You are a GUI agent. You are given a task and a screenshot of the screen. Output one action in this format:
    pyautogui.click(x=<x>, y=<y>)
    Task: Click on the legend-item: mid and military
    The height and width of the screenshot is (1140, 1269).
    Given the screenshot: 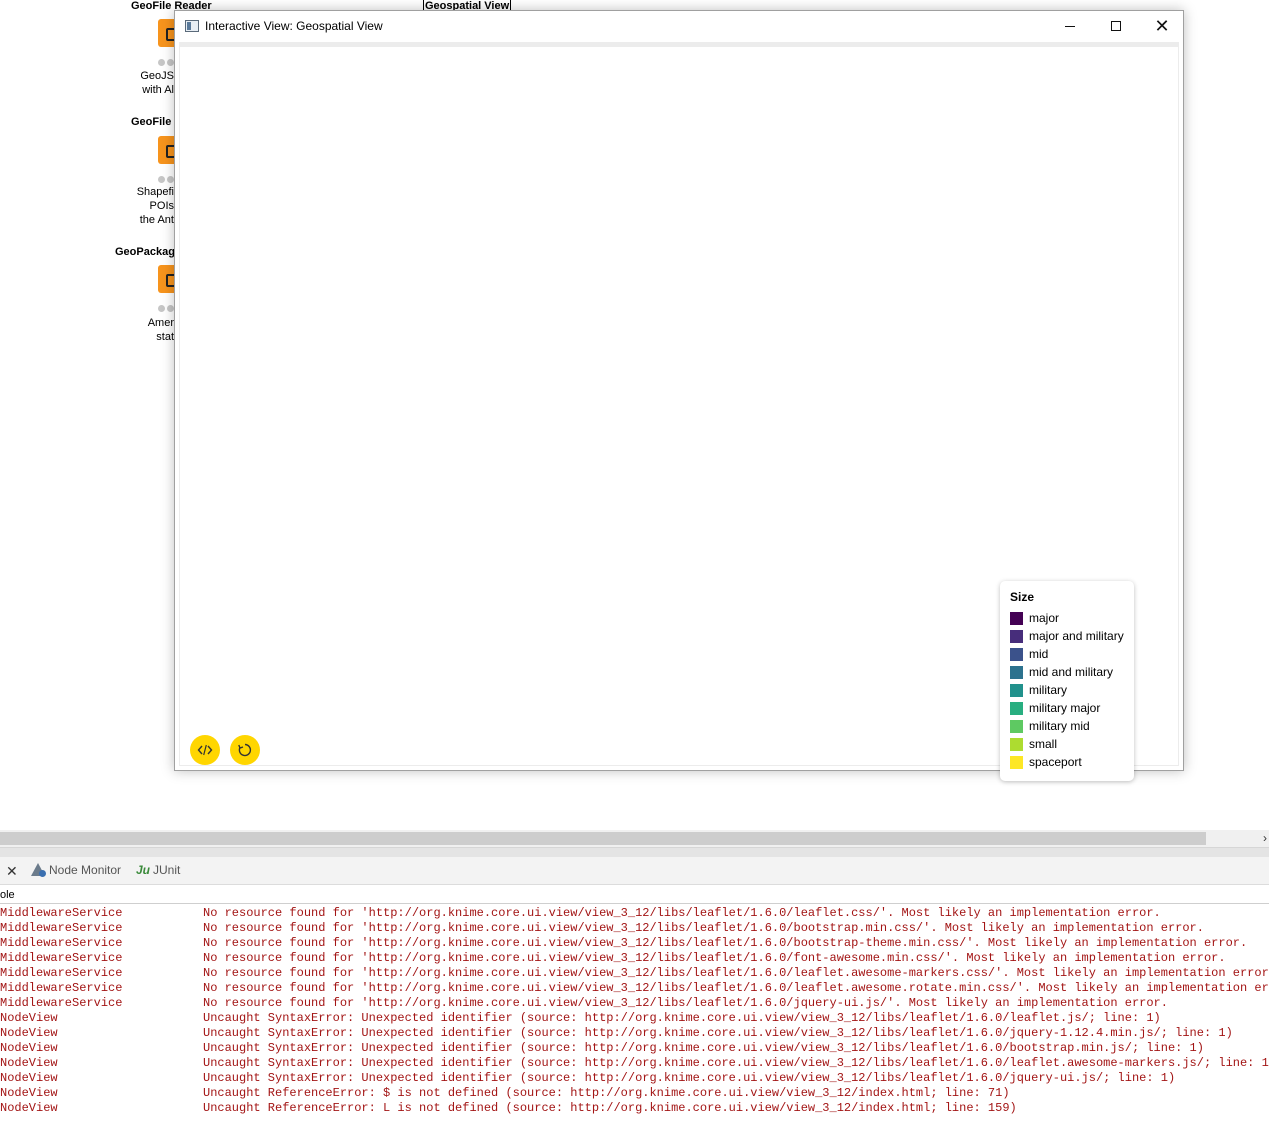 What is the action you would take?
    pyautogui.click(x=1067, y=672)
    